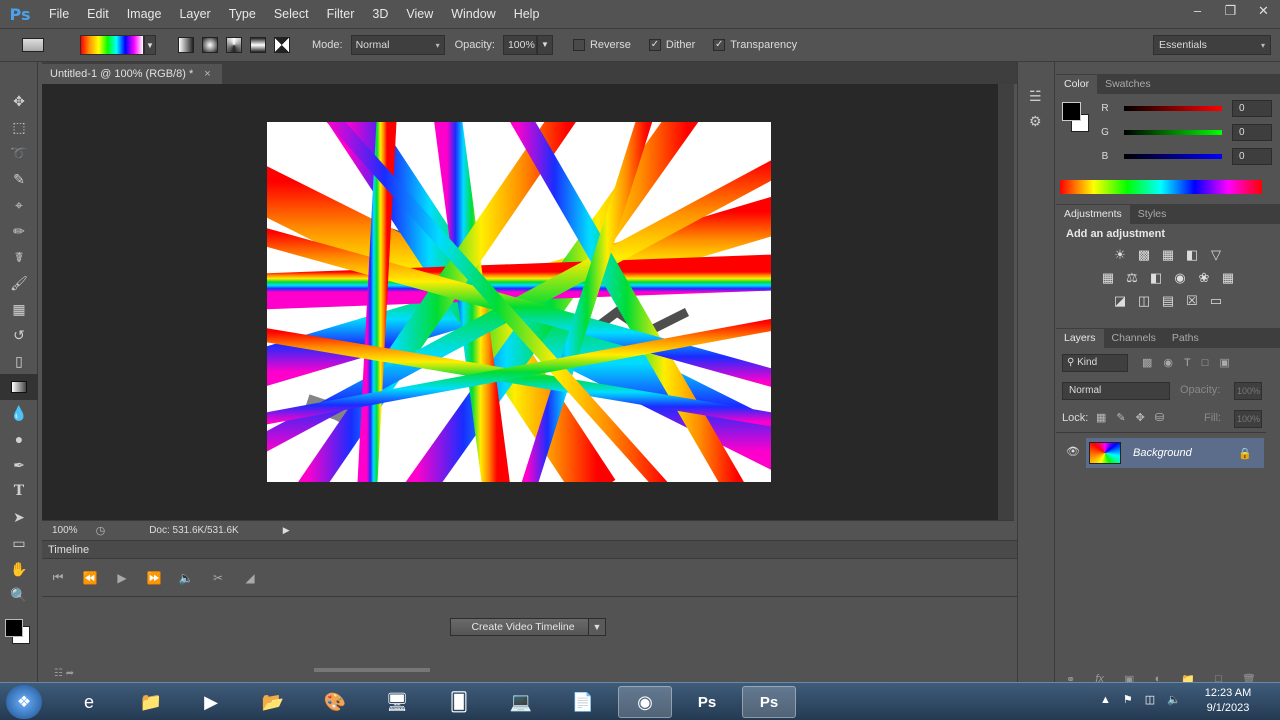 The height and width of the screenshot is (720, 1280). Describe the element at coordinates (645, 702) in the screenshot. I see `firefox-icon: ◉` at that location.